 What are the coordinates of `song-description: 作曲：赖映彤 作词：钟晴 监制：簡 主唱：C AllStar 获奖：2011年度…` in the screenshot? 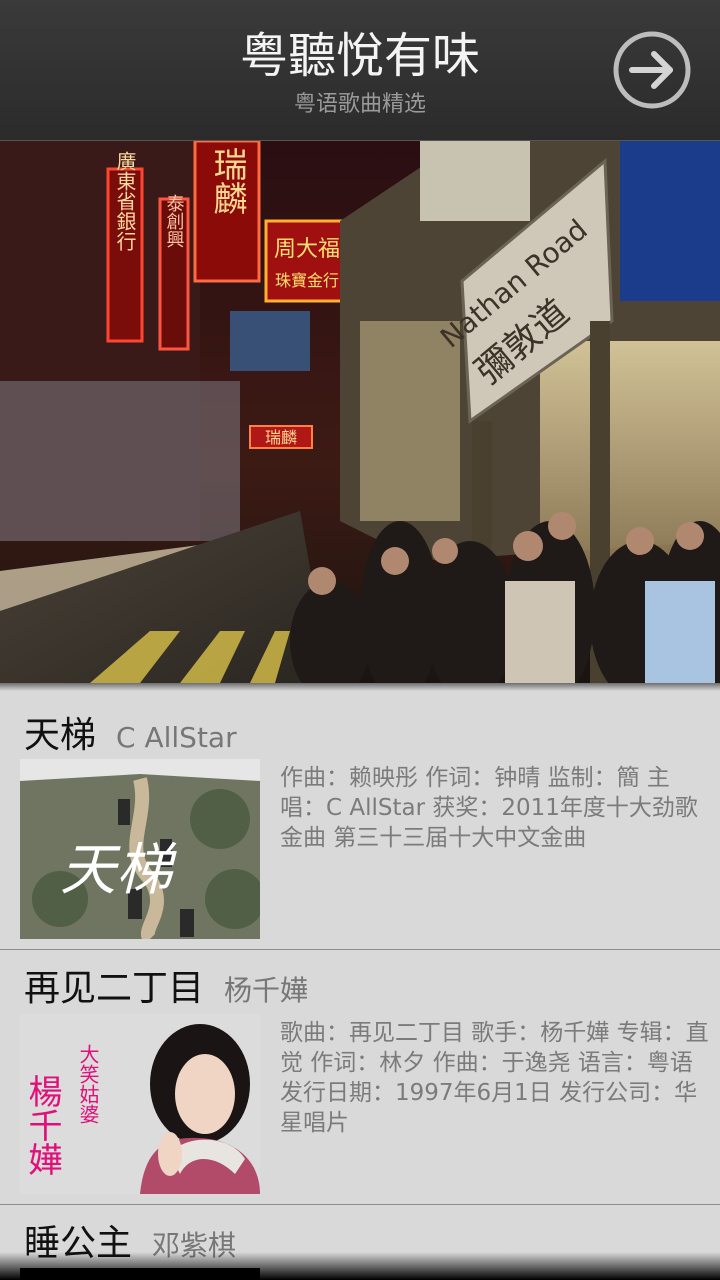 It's located at (489, 808).